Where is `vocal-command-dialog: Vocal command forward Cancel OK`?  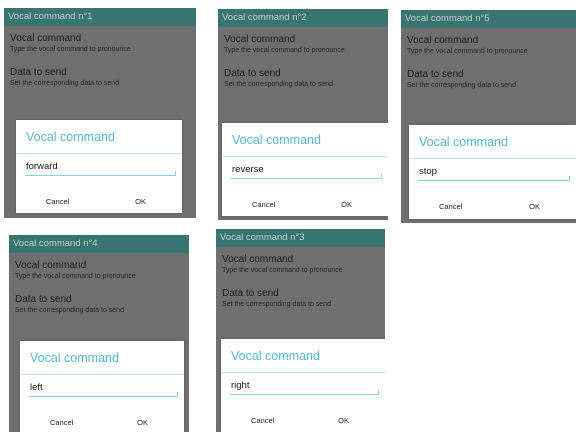 vocal-command-dialog: Vocal command forward Cancel OK is located at coordinates (99, 166).